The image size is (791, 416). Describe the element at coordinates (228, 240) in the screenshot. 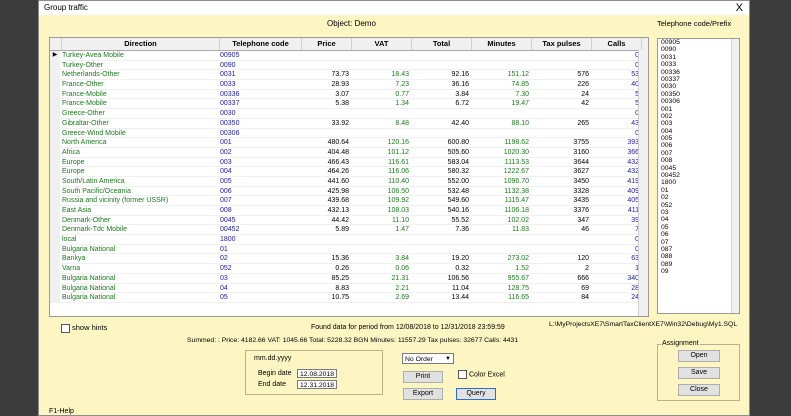

I see `cell-telephone-code: 1800` at that location.